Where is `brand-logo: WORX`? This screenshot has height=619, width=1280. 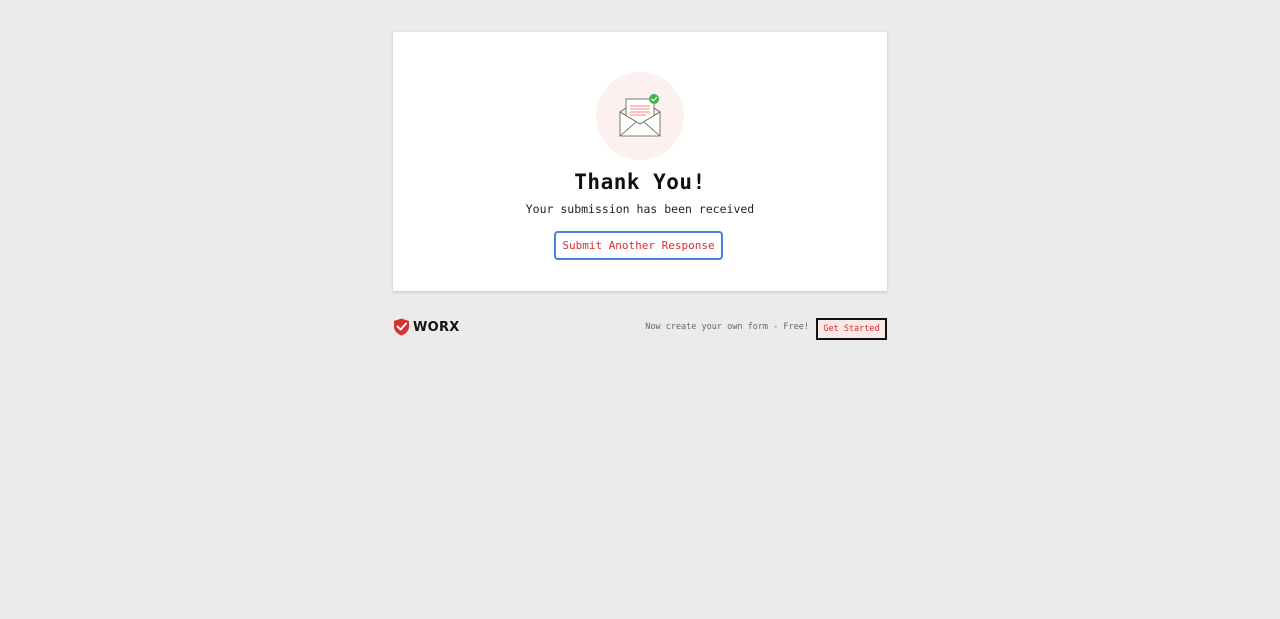
brand-logo: WORX is located at coordinates (426, 327).